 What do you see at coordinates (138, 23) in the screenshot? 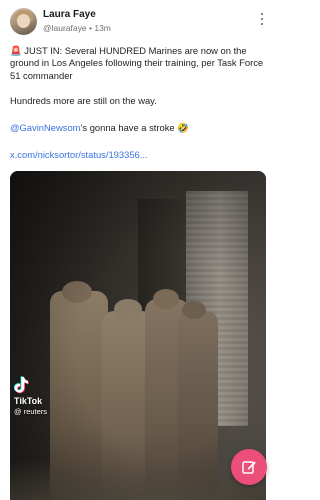
I see `post-header: Laura Faye @laurafaye • 13m` at bounding box center [138, 23].